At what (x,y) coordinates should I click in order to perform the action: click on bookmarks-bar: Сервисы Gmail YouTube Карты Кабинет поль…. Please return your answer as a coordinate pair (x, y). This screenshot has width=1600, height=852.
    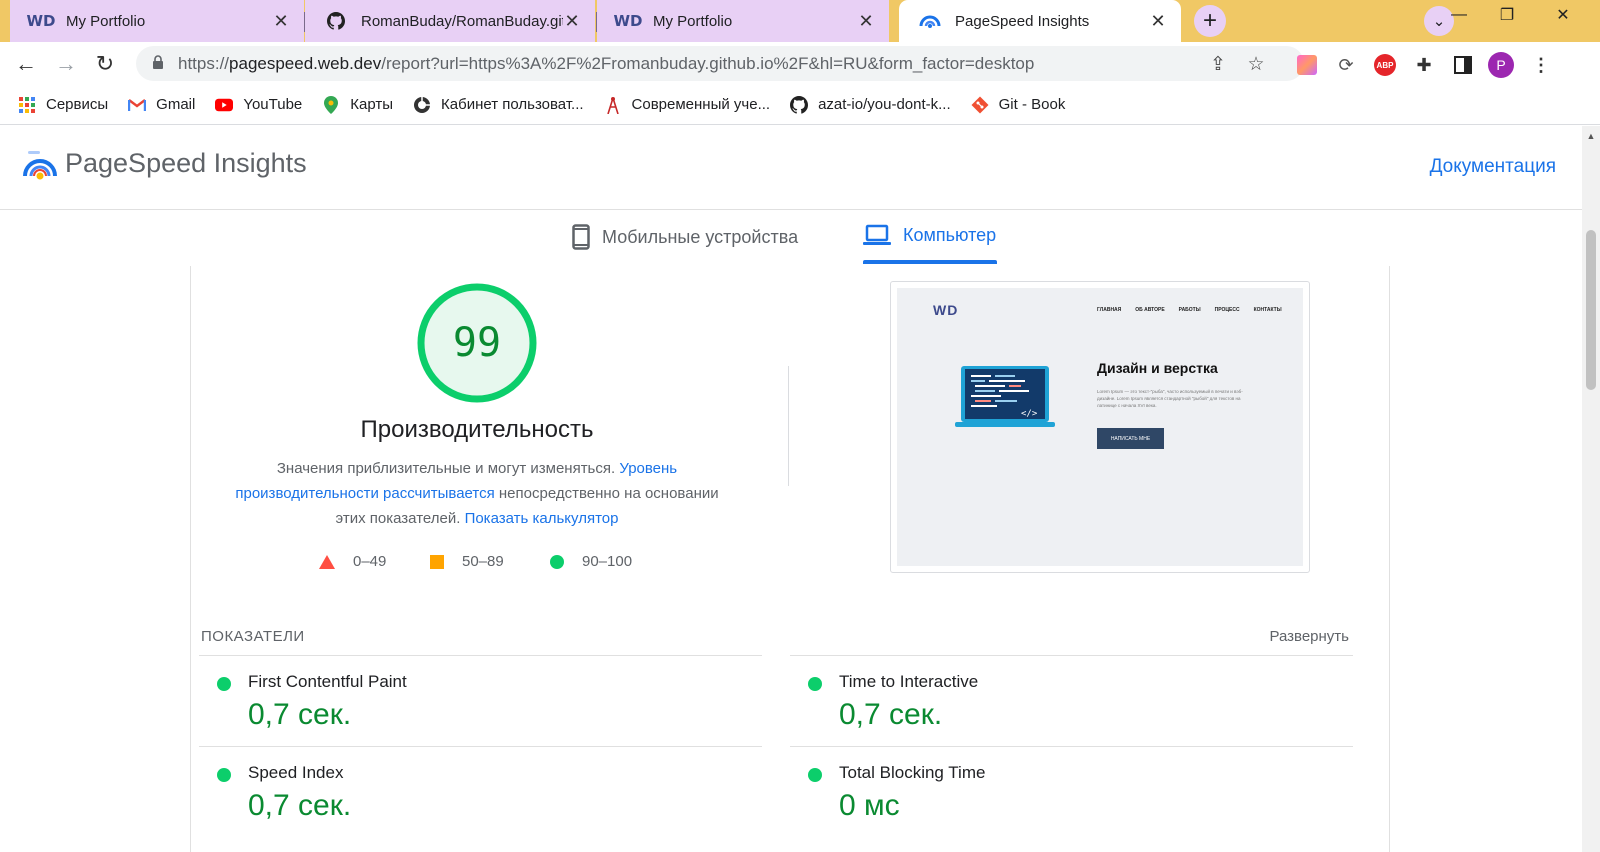
    Looking at the image, I should click on (800, 105).